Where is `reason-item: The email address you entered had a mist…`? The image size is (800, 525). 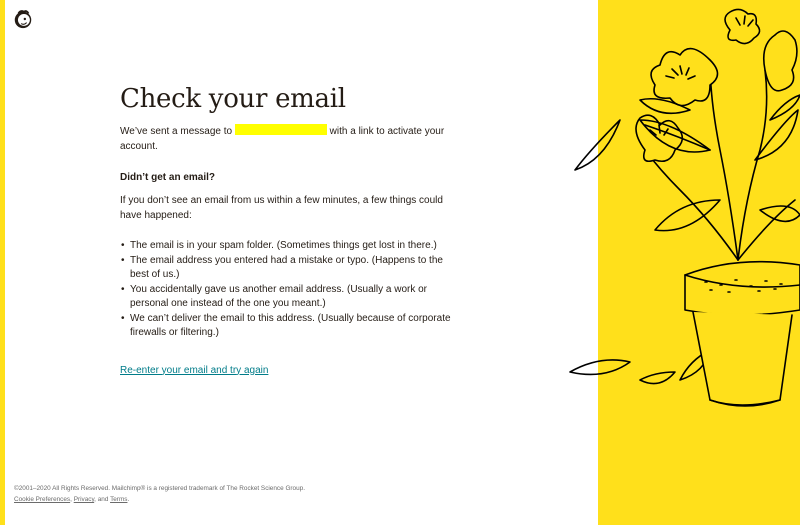 reason-item: The email address you entered had a mist… is located at coordinates (290, 268).